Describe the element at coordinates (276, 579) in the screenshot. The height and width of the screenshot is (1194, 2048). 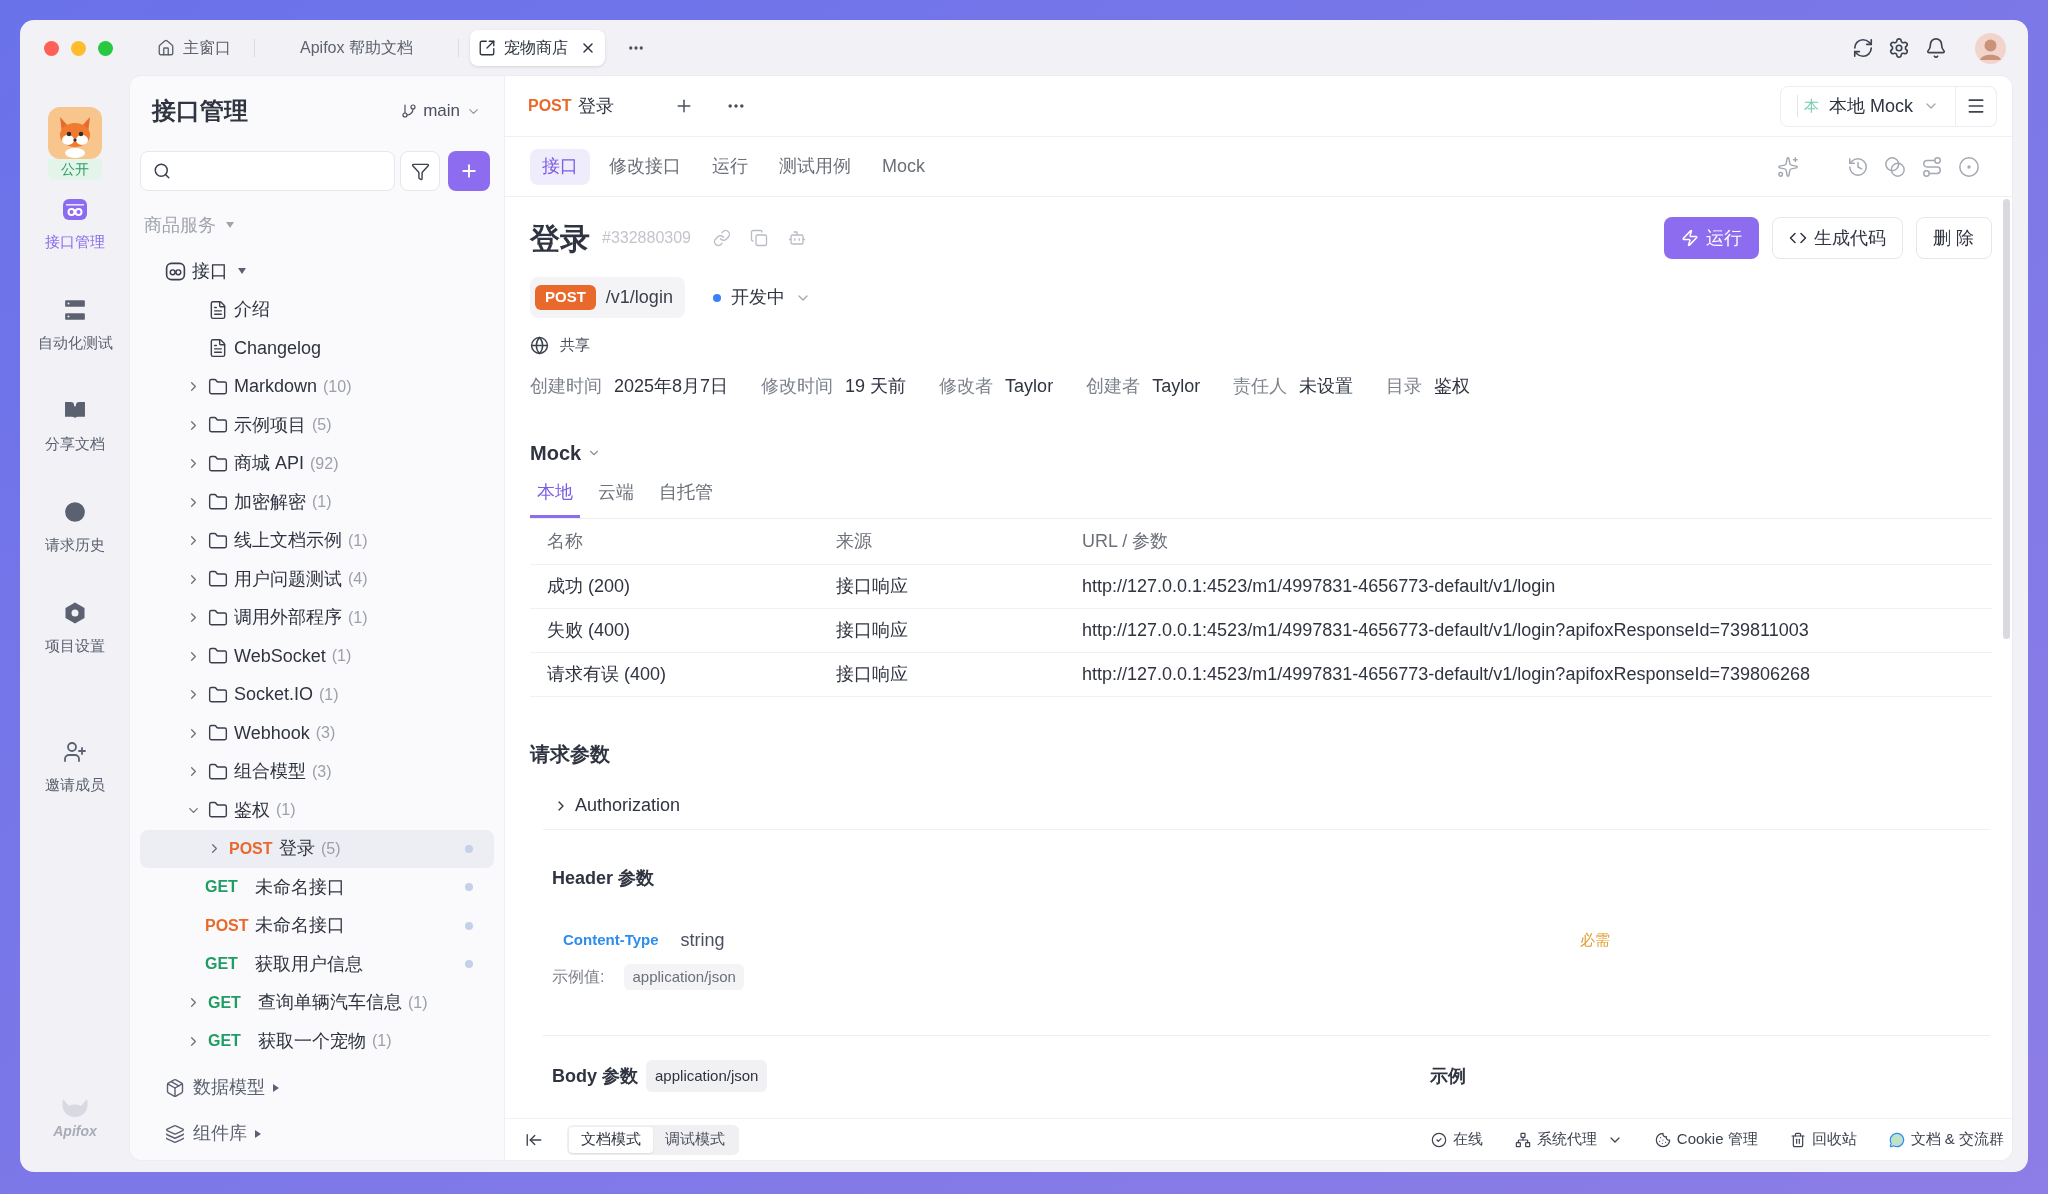
I see `tree-item: 用户问题测试 (4)` at that location.